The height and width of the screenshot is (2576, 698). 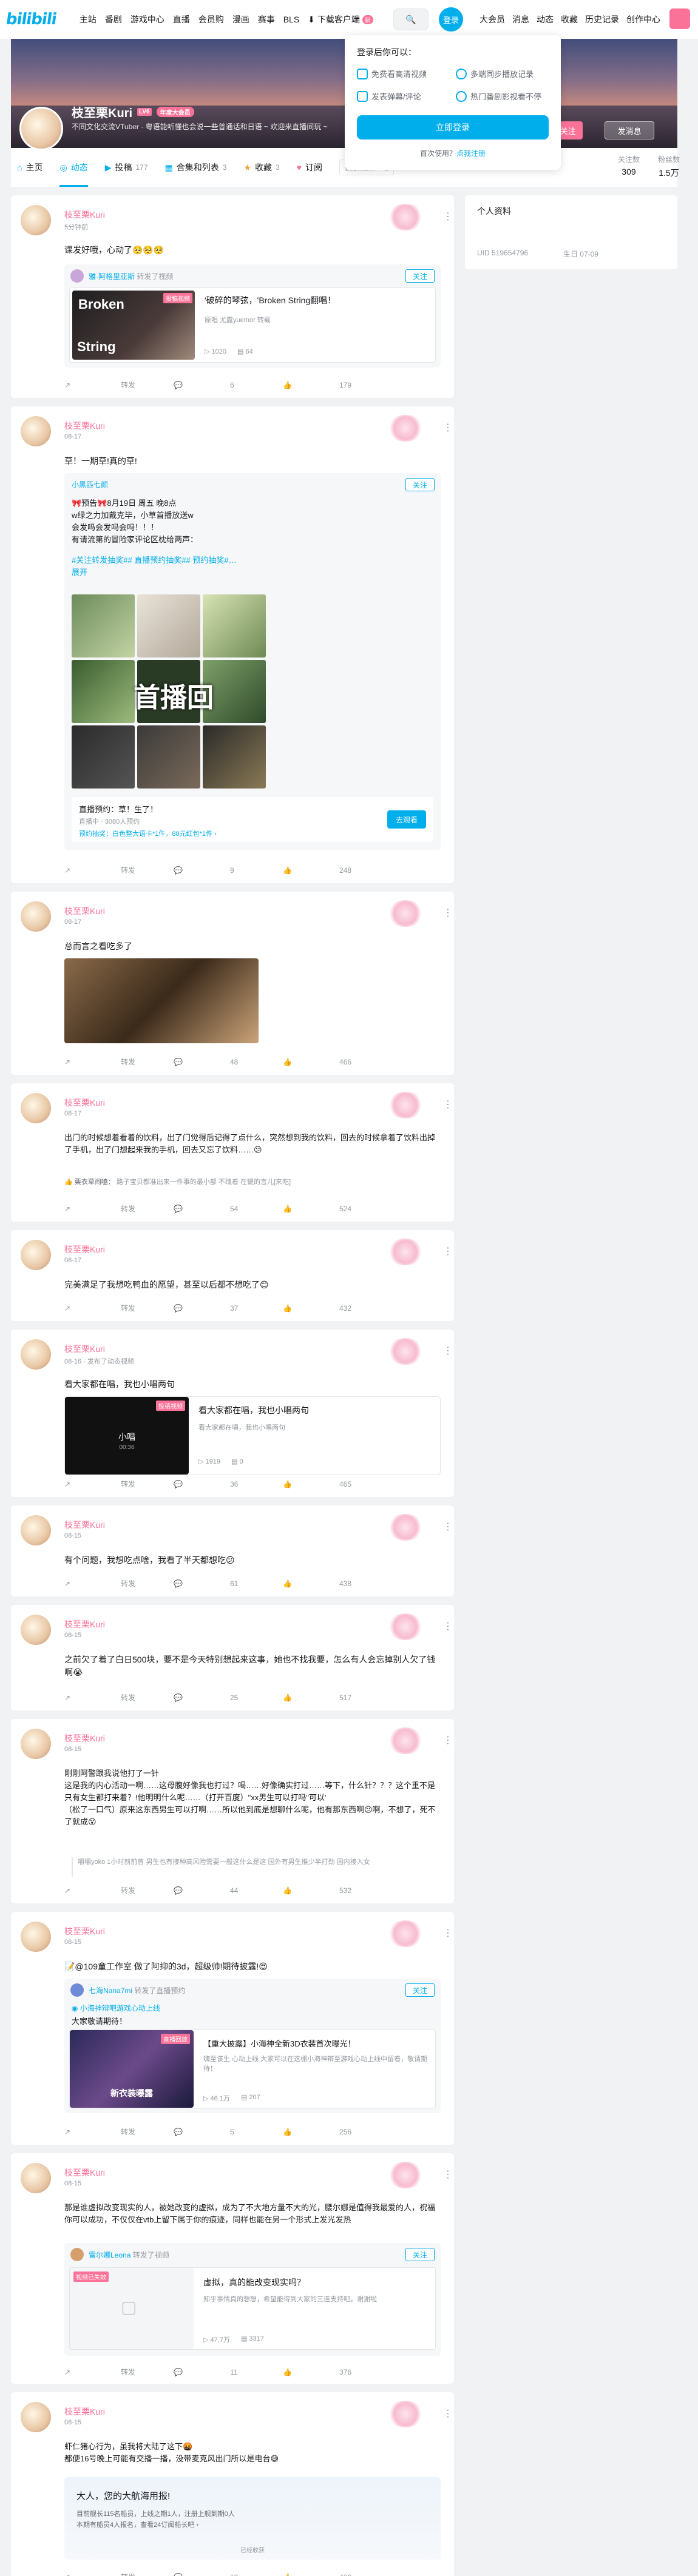 What do you see at coordinates (411, 19) in the screenshot?
I see `search-button: 🔍` at bounding box center [411, 19].